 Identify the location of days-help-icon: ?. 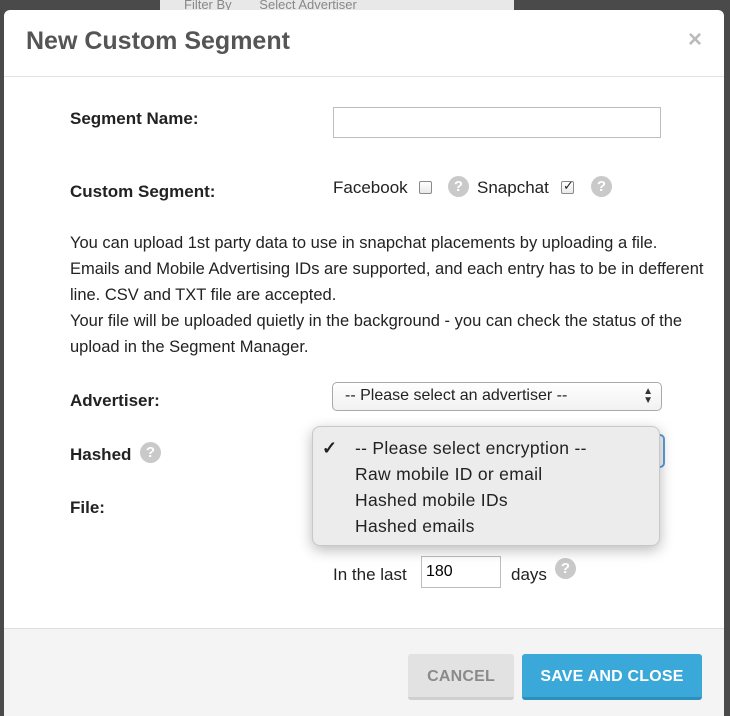
(565, 568).